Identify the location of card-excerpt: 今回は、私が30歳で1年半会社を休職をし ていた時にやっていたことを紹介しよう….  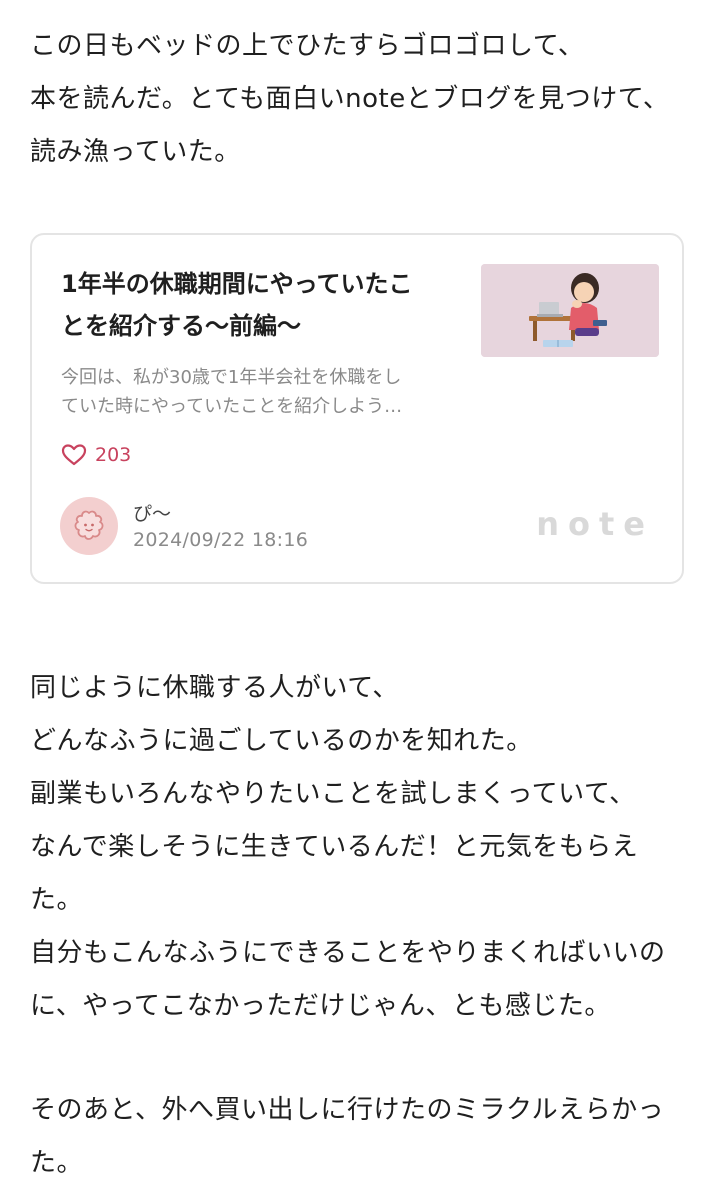
(261, 392).